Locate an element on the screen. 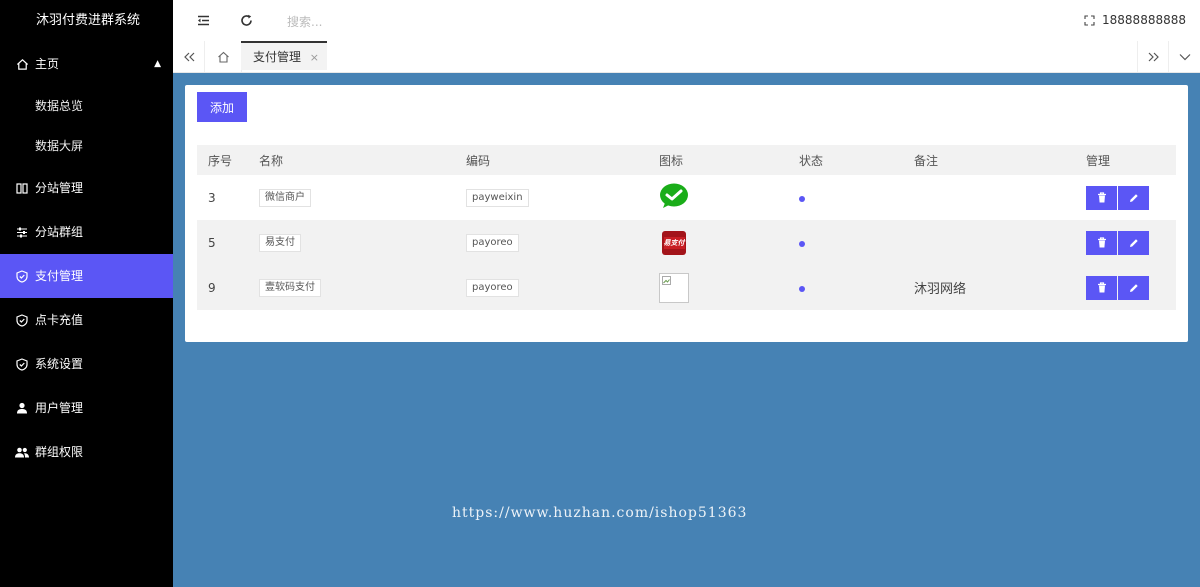 The height and width of the screenshot is (587, 1200). sidebar-item-label: 点卡充值 is located at coordinates (59, 320).